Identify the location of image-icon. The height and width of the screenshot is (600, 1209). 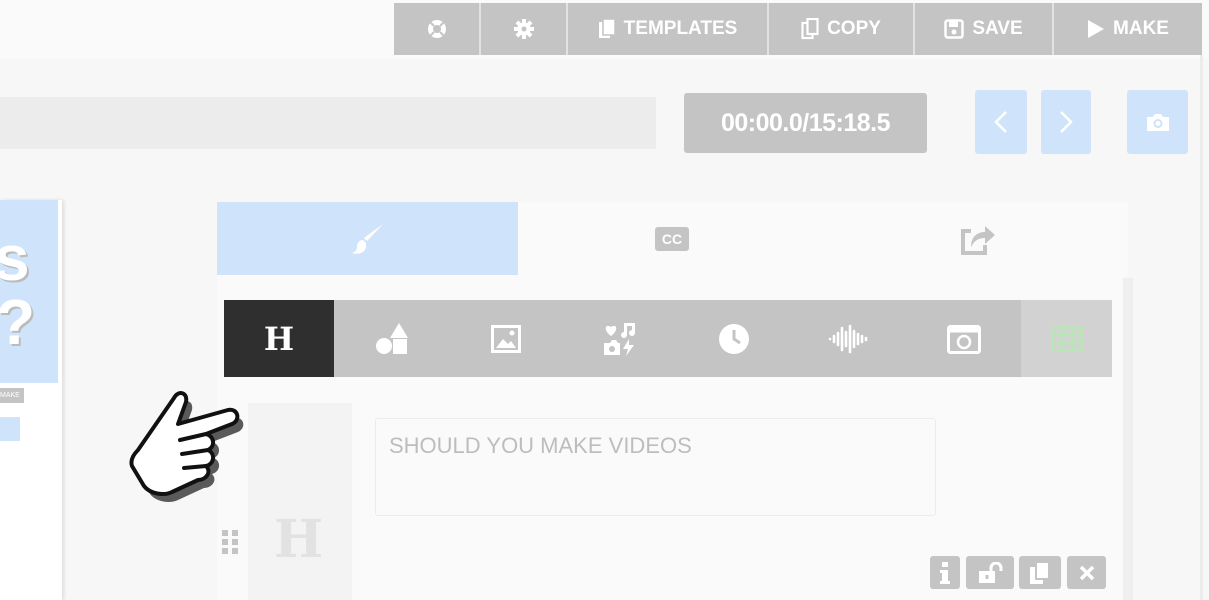
(506, 338).